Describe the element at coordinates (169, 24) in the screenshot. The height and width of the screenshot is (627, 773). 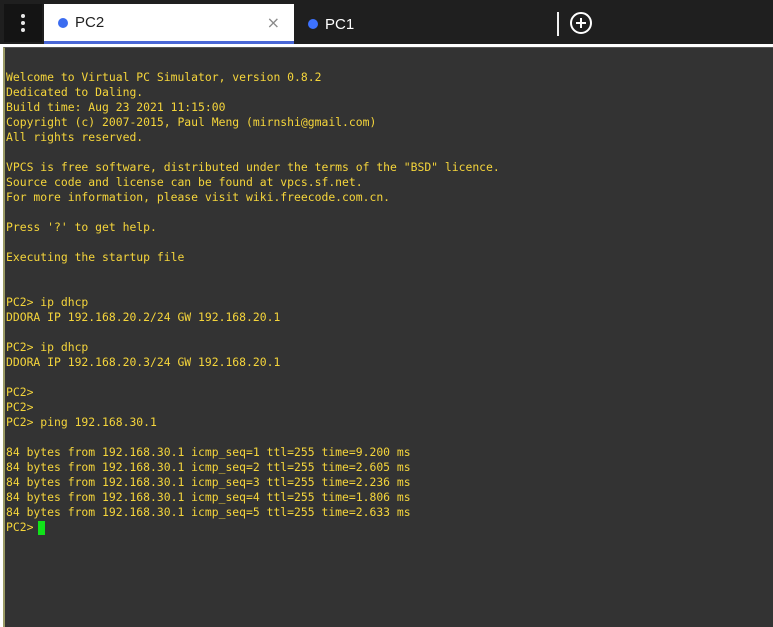
I see `tab-pc2: PC2 ×` at that location.